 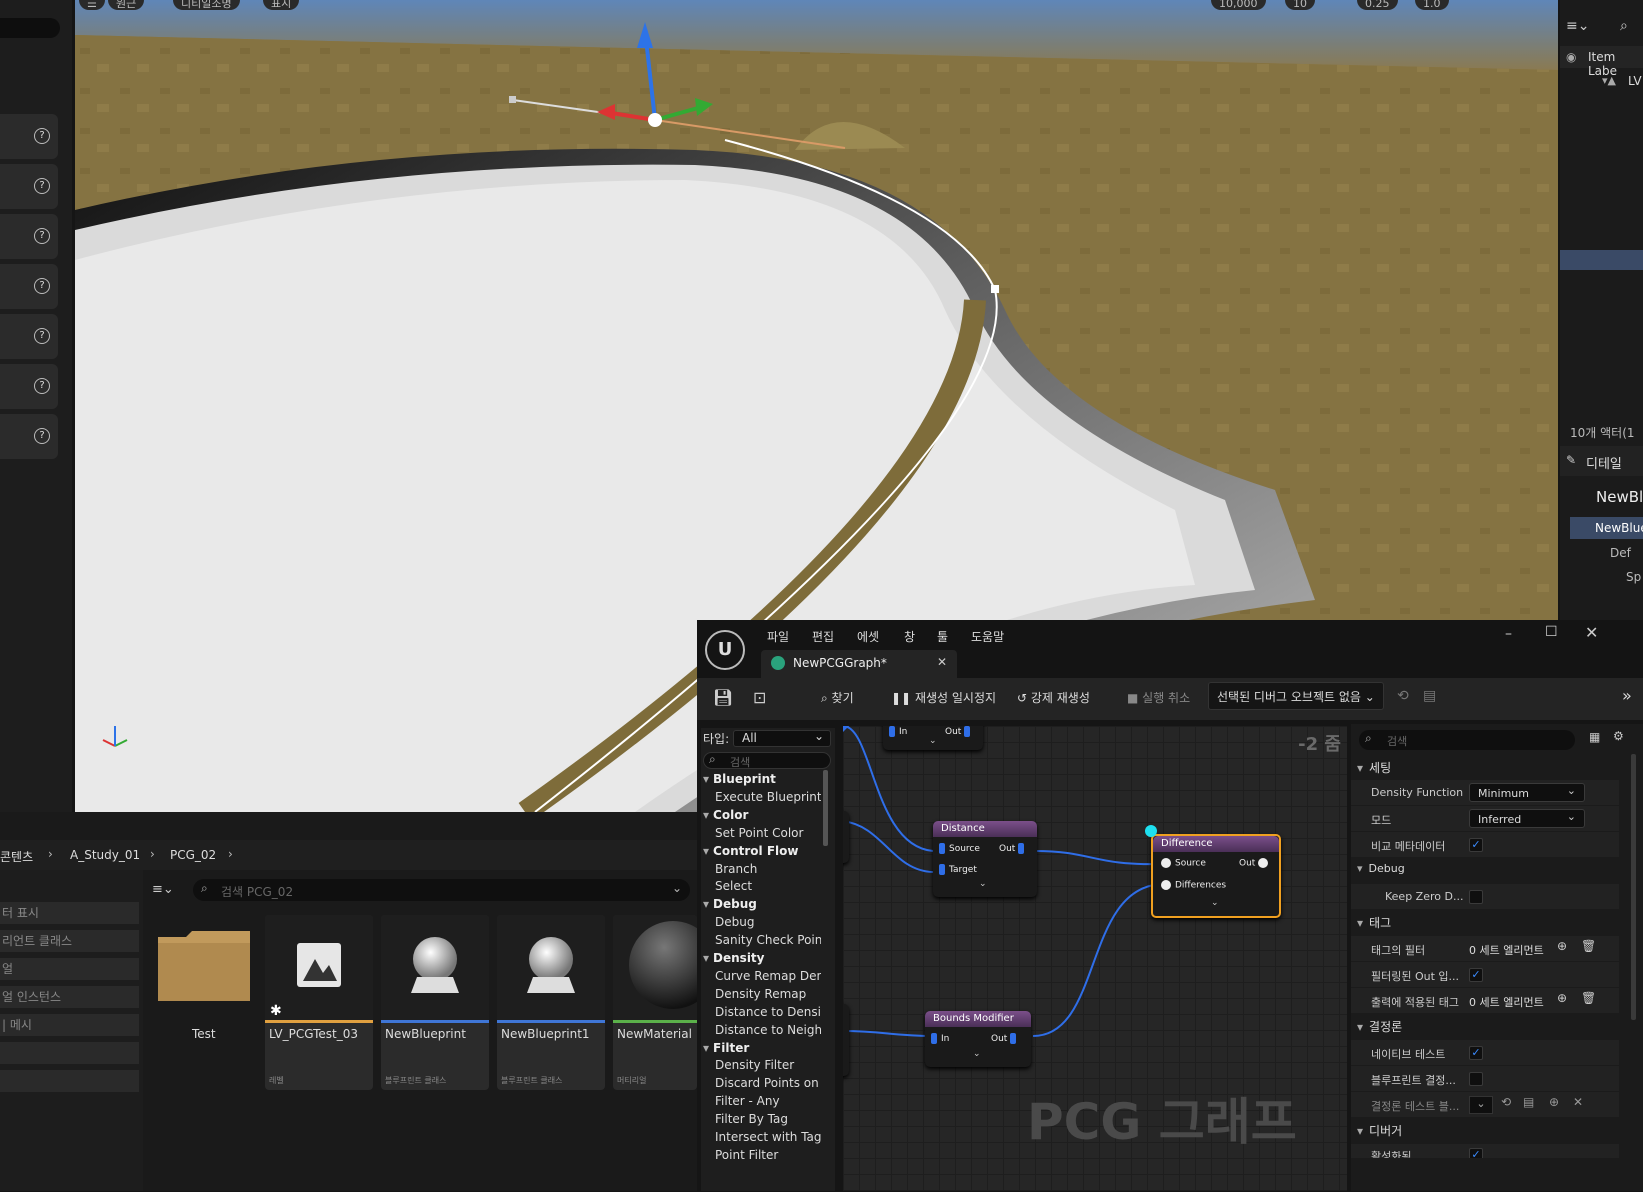 What do you see at coordinates (725, 650) in the screenshot?
I see `unreal-logo-icon: U` at bounding box center [725, 650].